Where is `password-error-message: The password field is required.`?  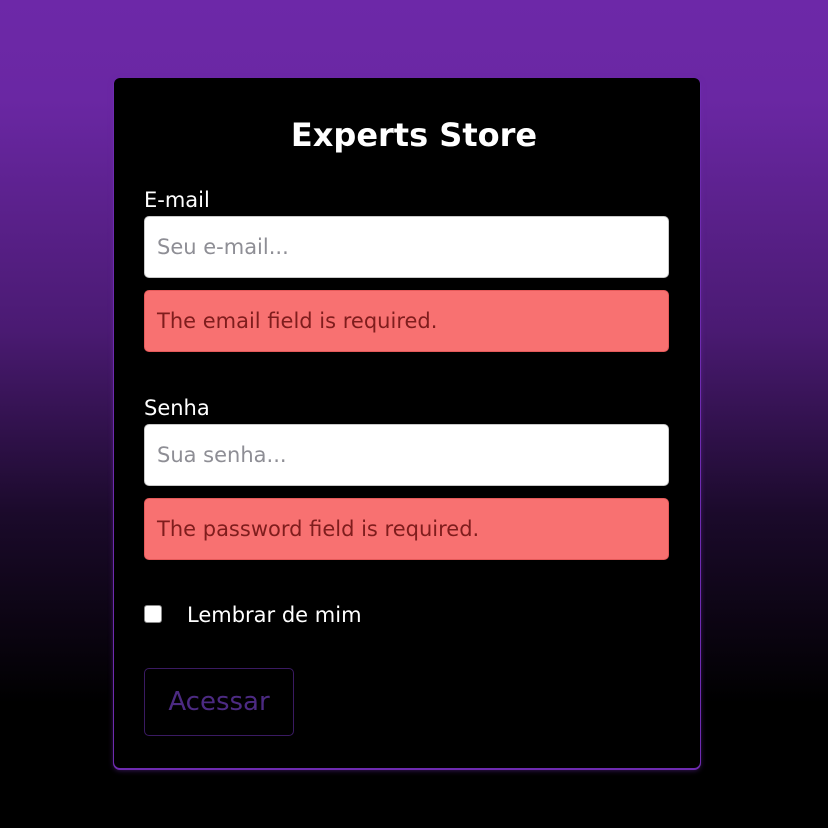 password-error-message: The password field is required. is located at coordinates (406, 529).